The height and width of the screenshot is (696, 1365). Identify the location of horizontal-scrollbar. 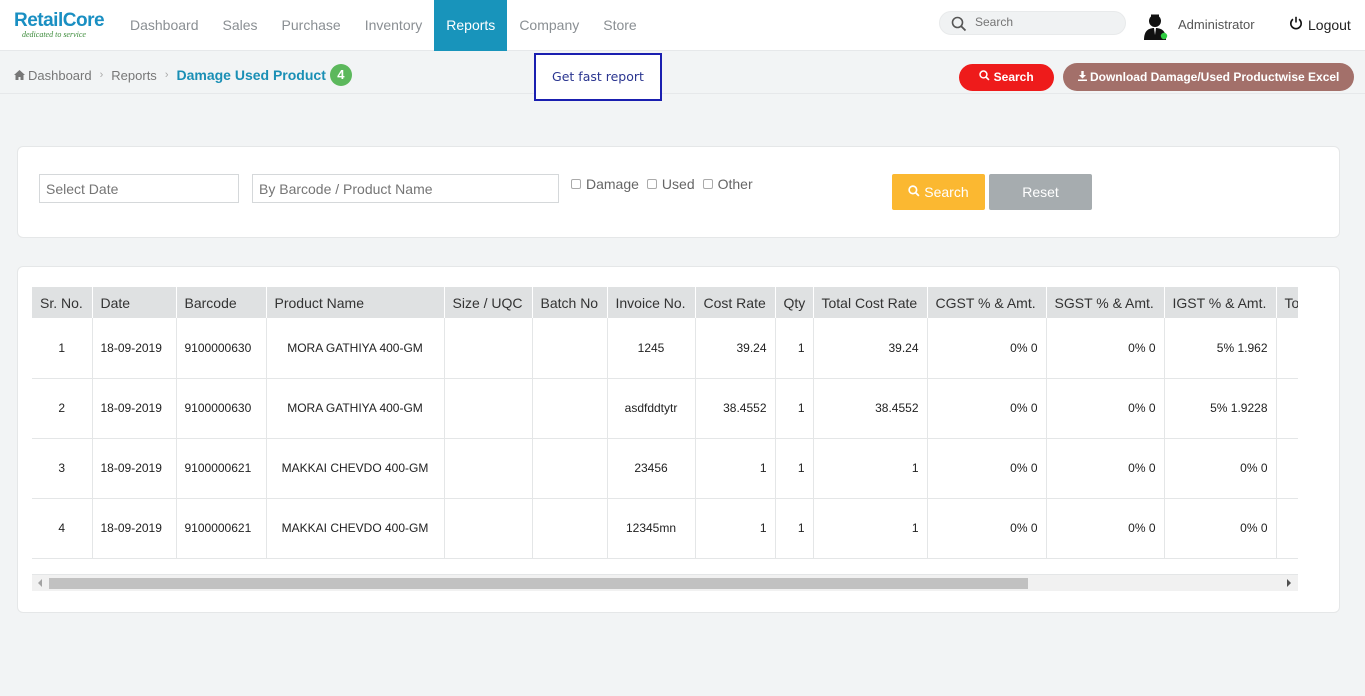
(665, 582).